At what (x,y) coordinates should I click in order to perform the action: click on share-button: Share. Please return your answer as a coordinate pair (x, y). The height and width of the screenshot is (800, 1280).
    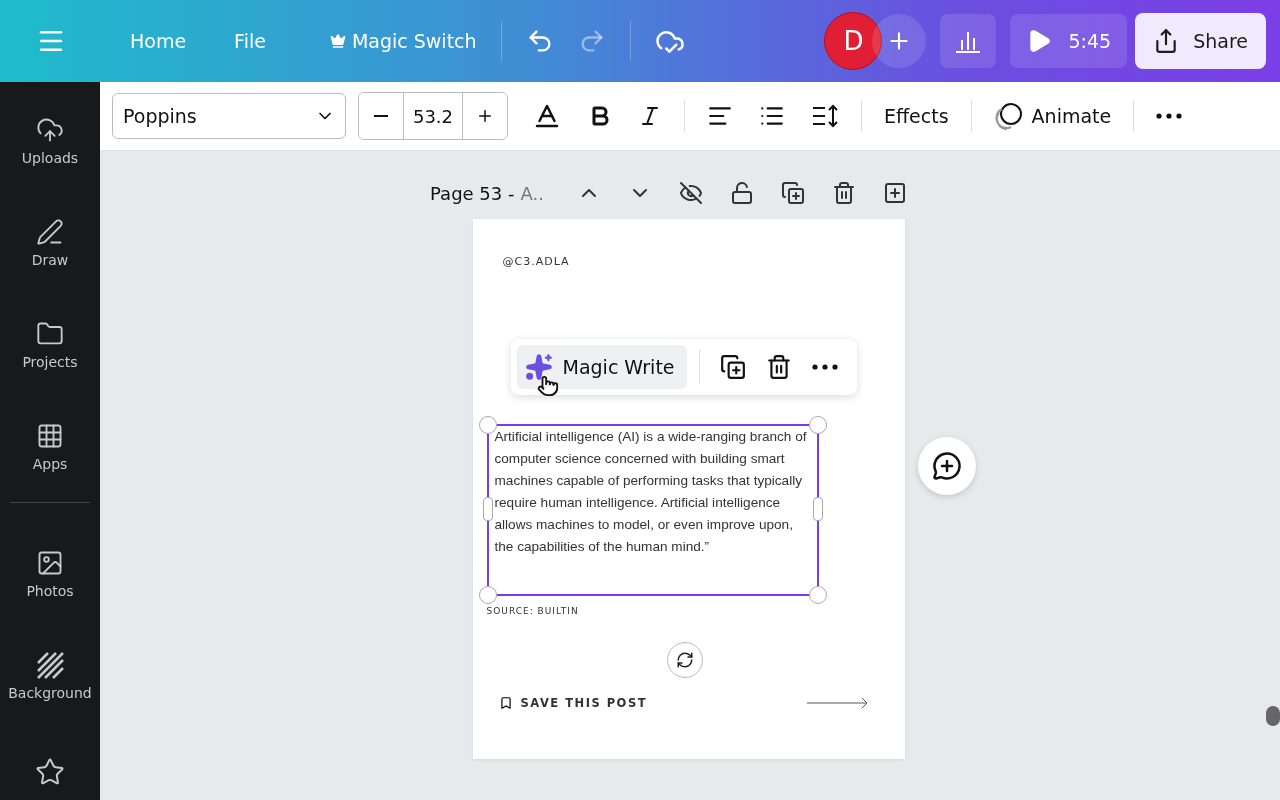
    Looking at the image, I should click on (1200, 41).